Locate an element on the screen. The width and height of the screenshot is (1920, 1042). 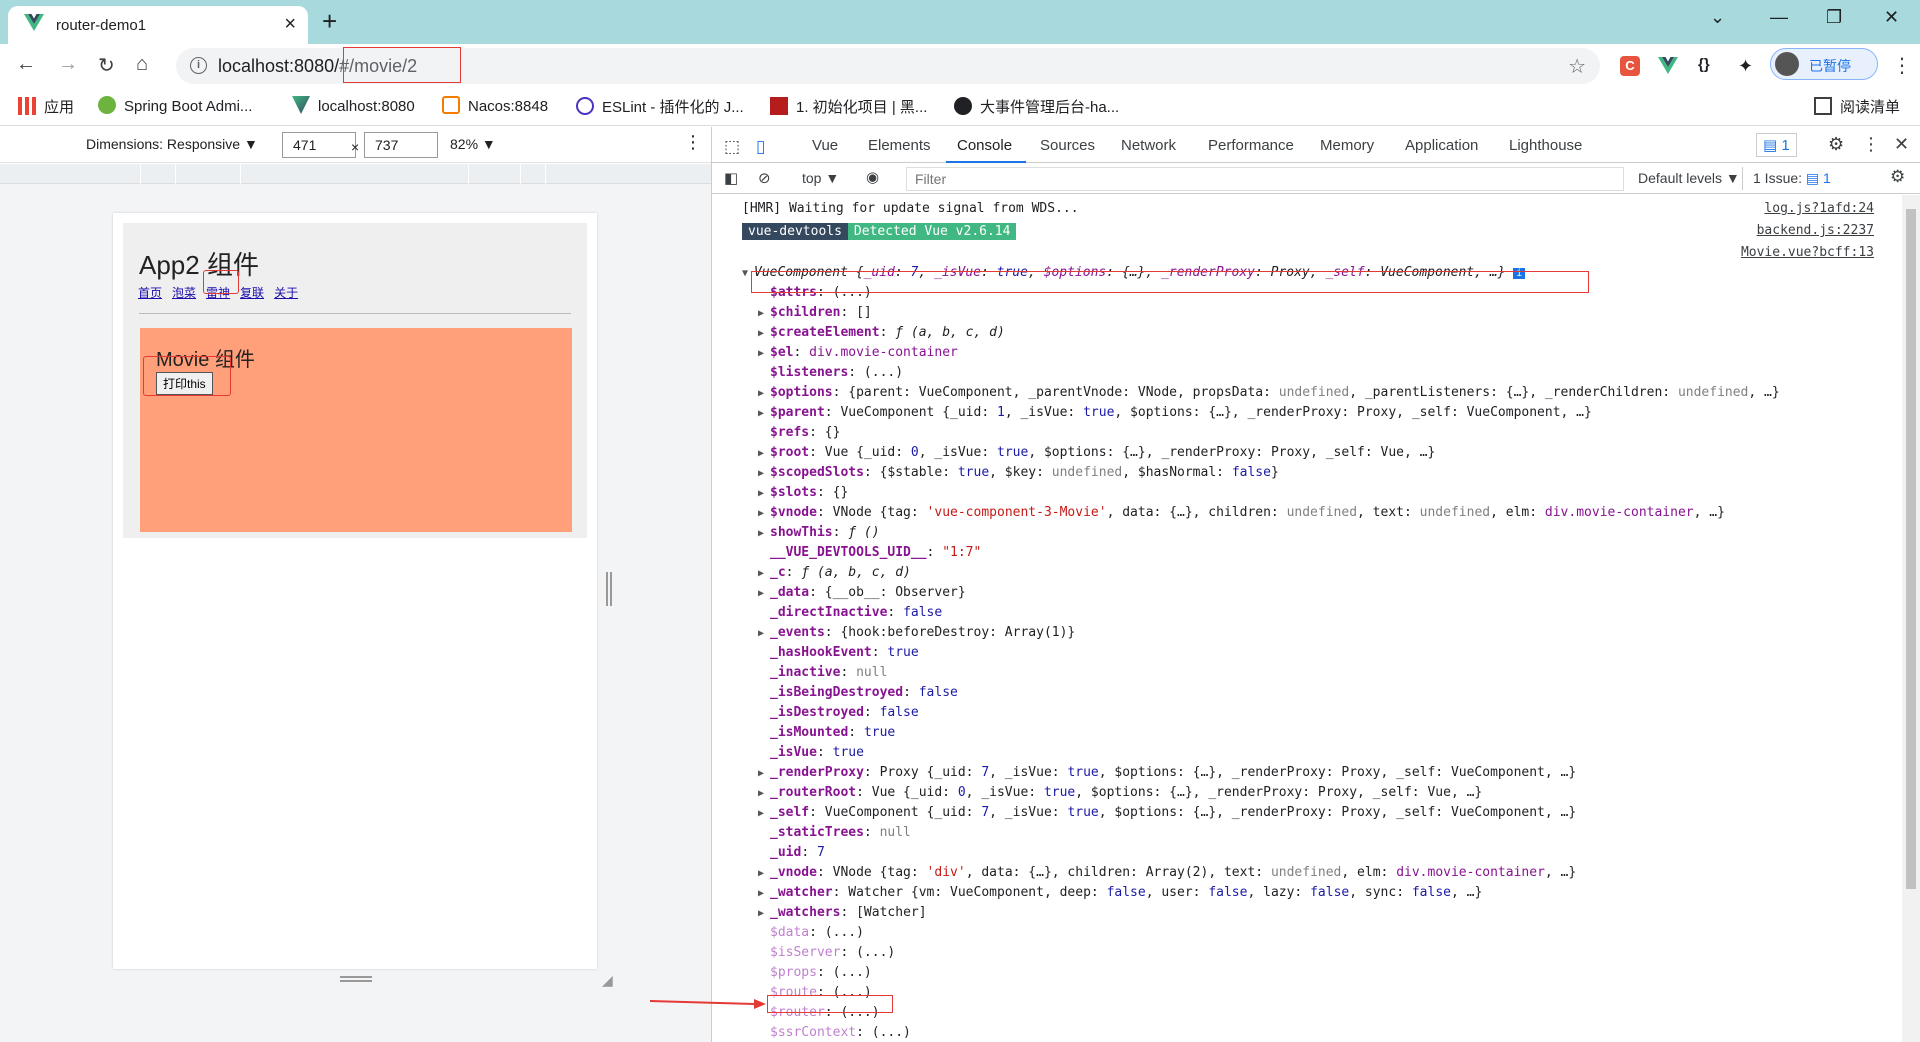
filter-input: Filter is located at coordinates (1265, 179).